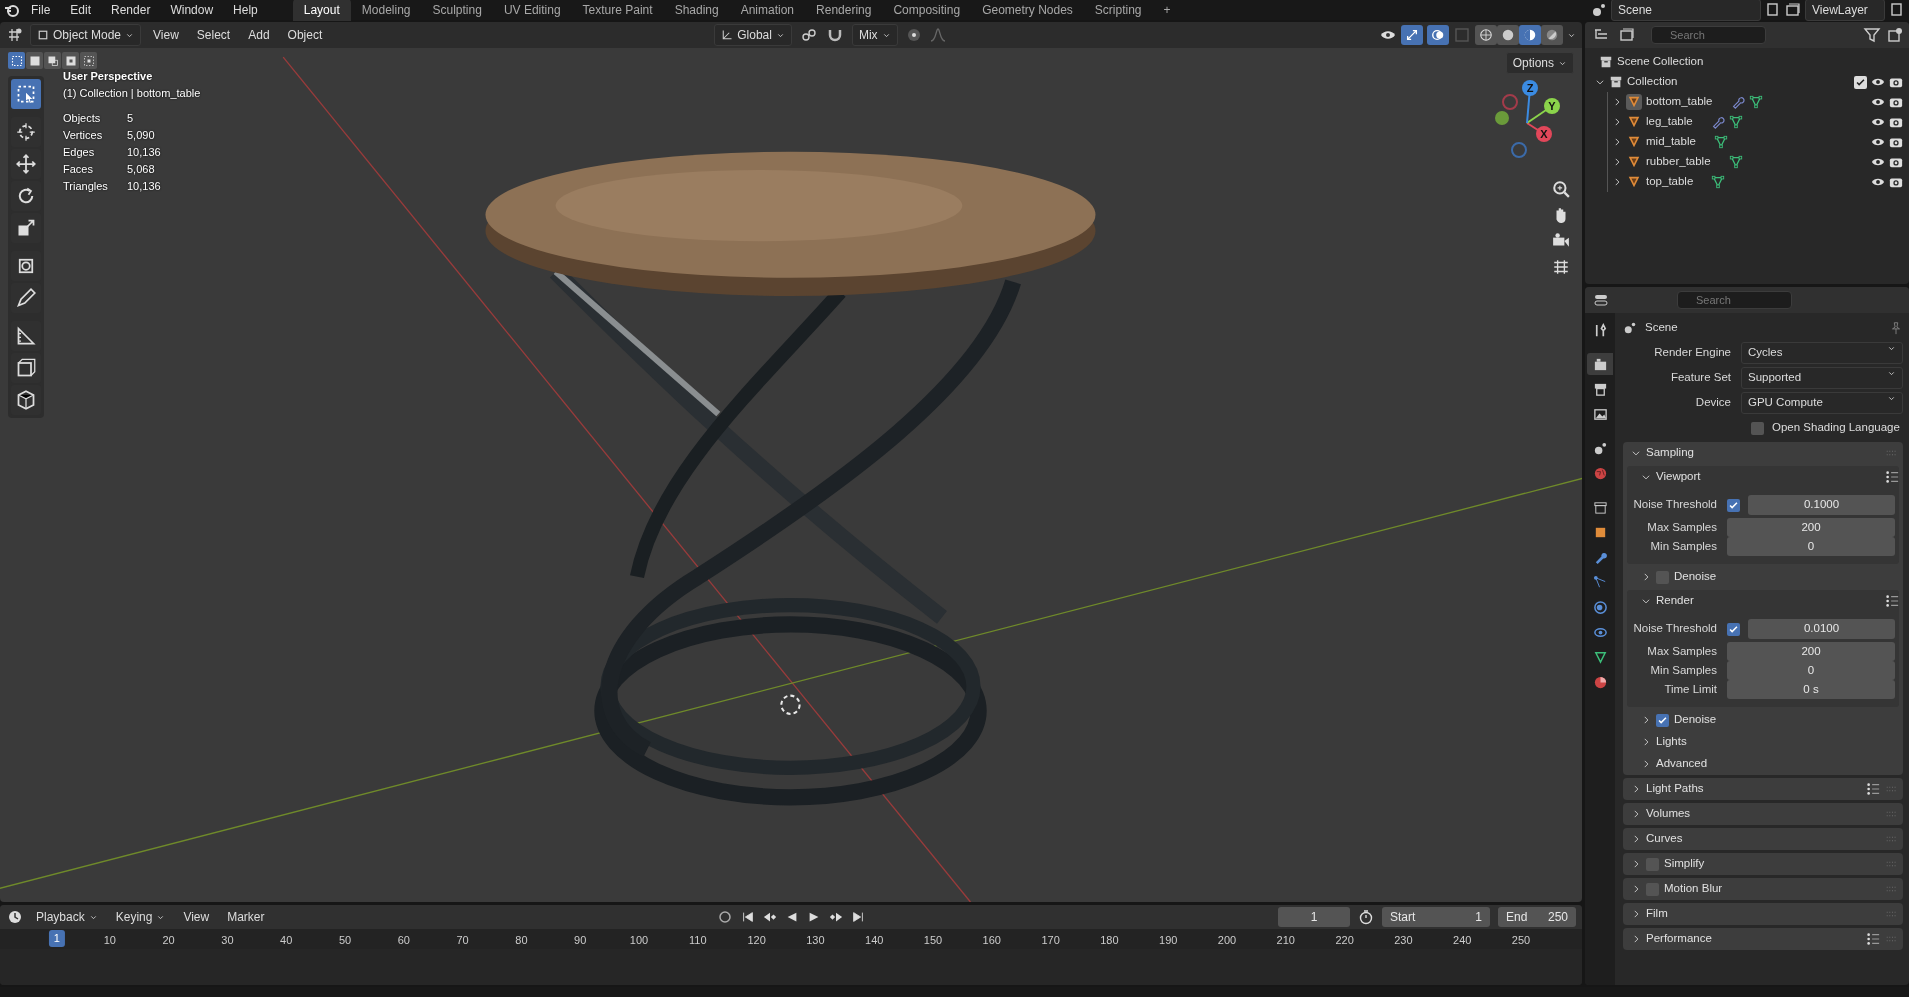 This screenshot has width=1909, height=997. I want to click on clock-icon, so click(15, 917).